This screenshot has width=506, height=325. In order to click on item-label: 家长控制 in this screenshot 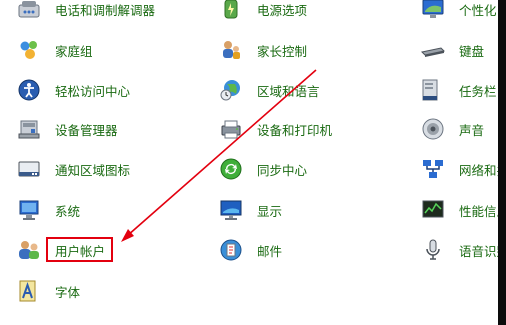, I will do `click(282, 51)`.